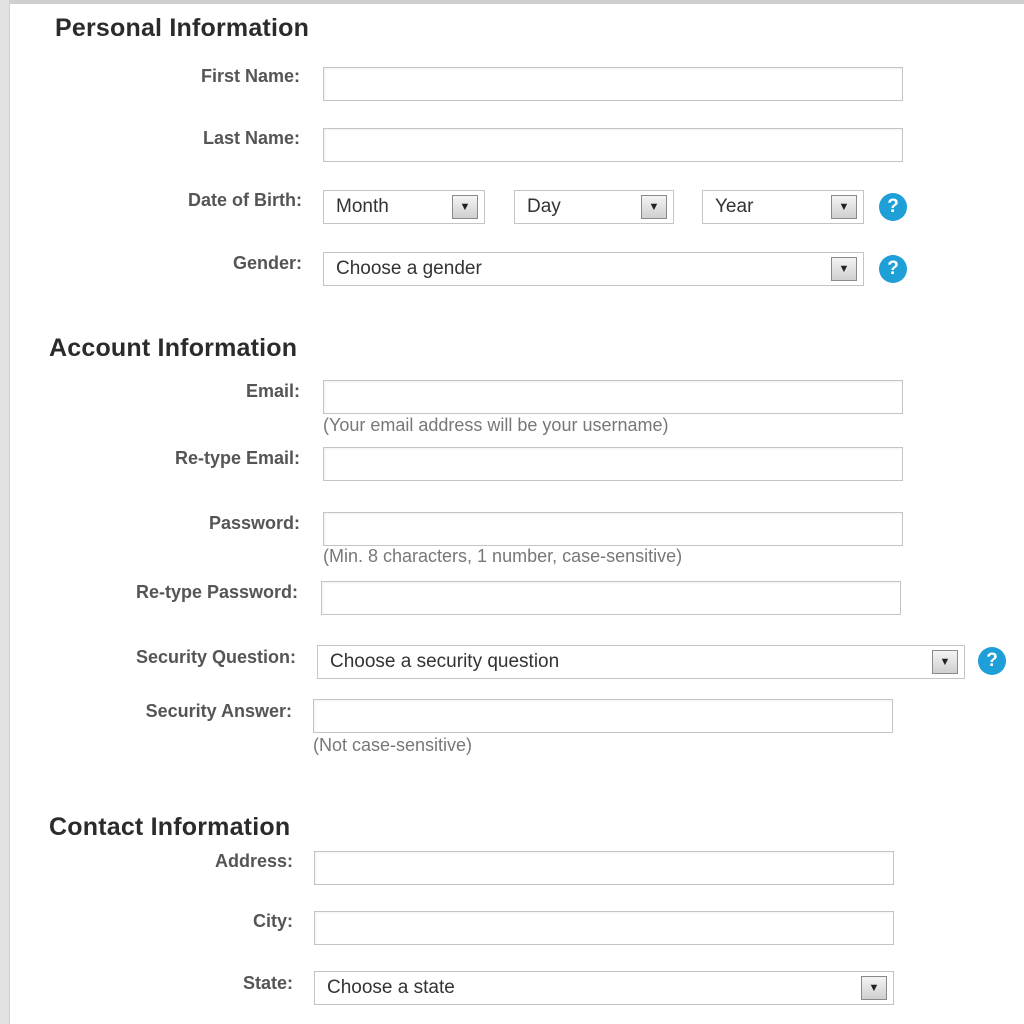 The width and height of the screenshot is (1024, 1024). Describe the element at coordinates (641, 662) in the screenshot. I see `security-question-select: Choose a security question ▼` at that location.